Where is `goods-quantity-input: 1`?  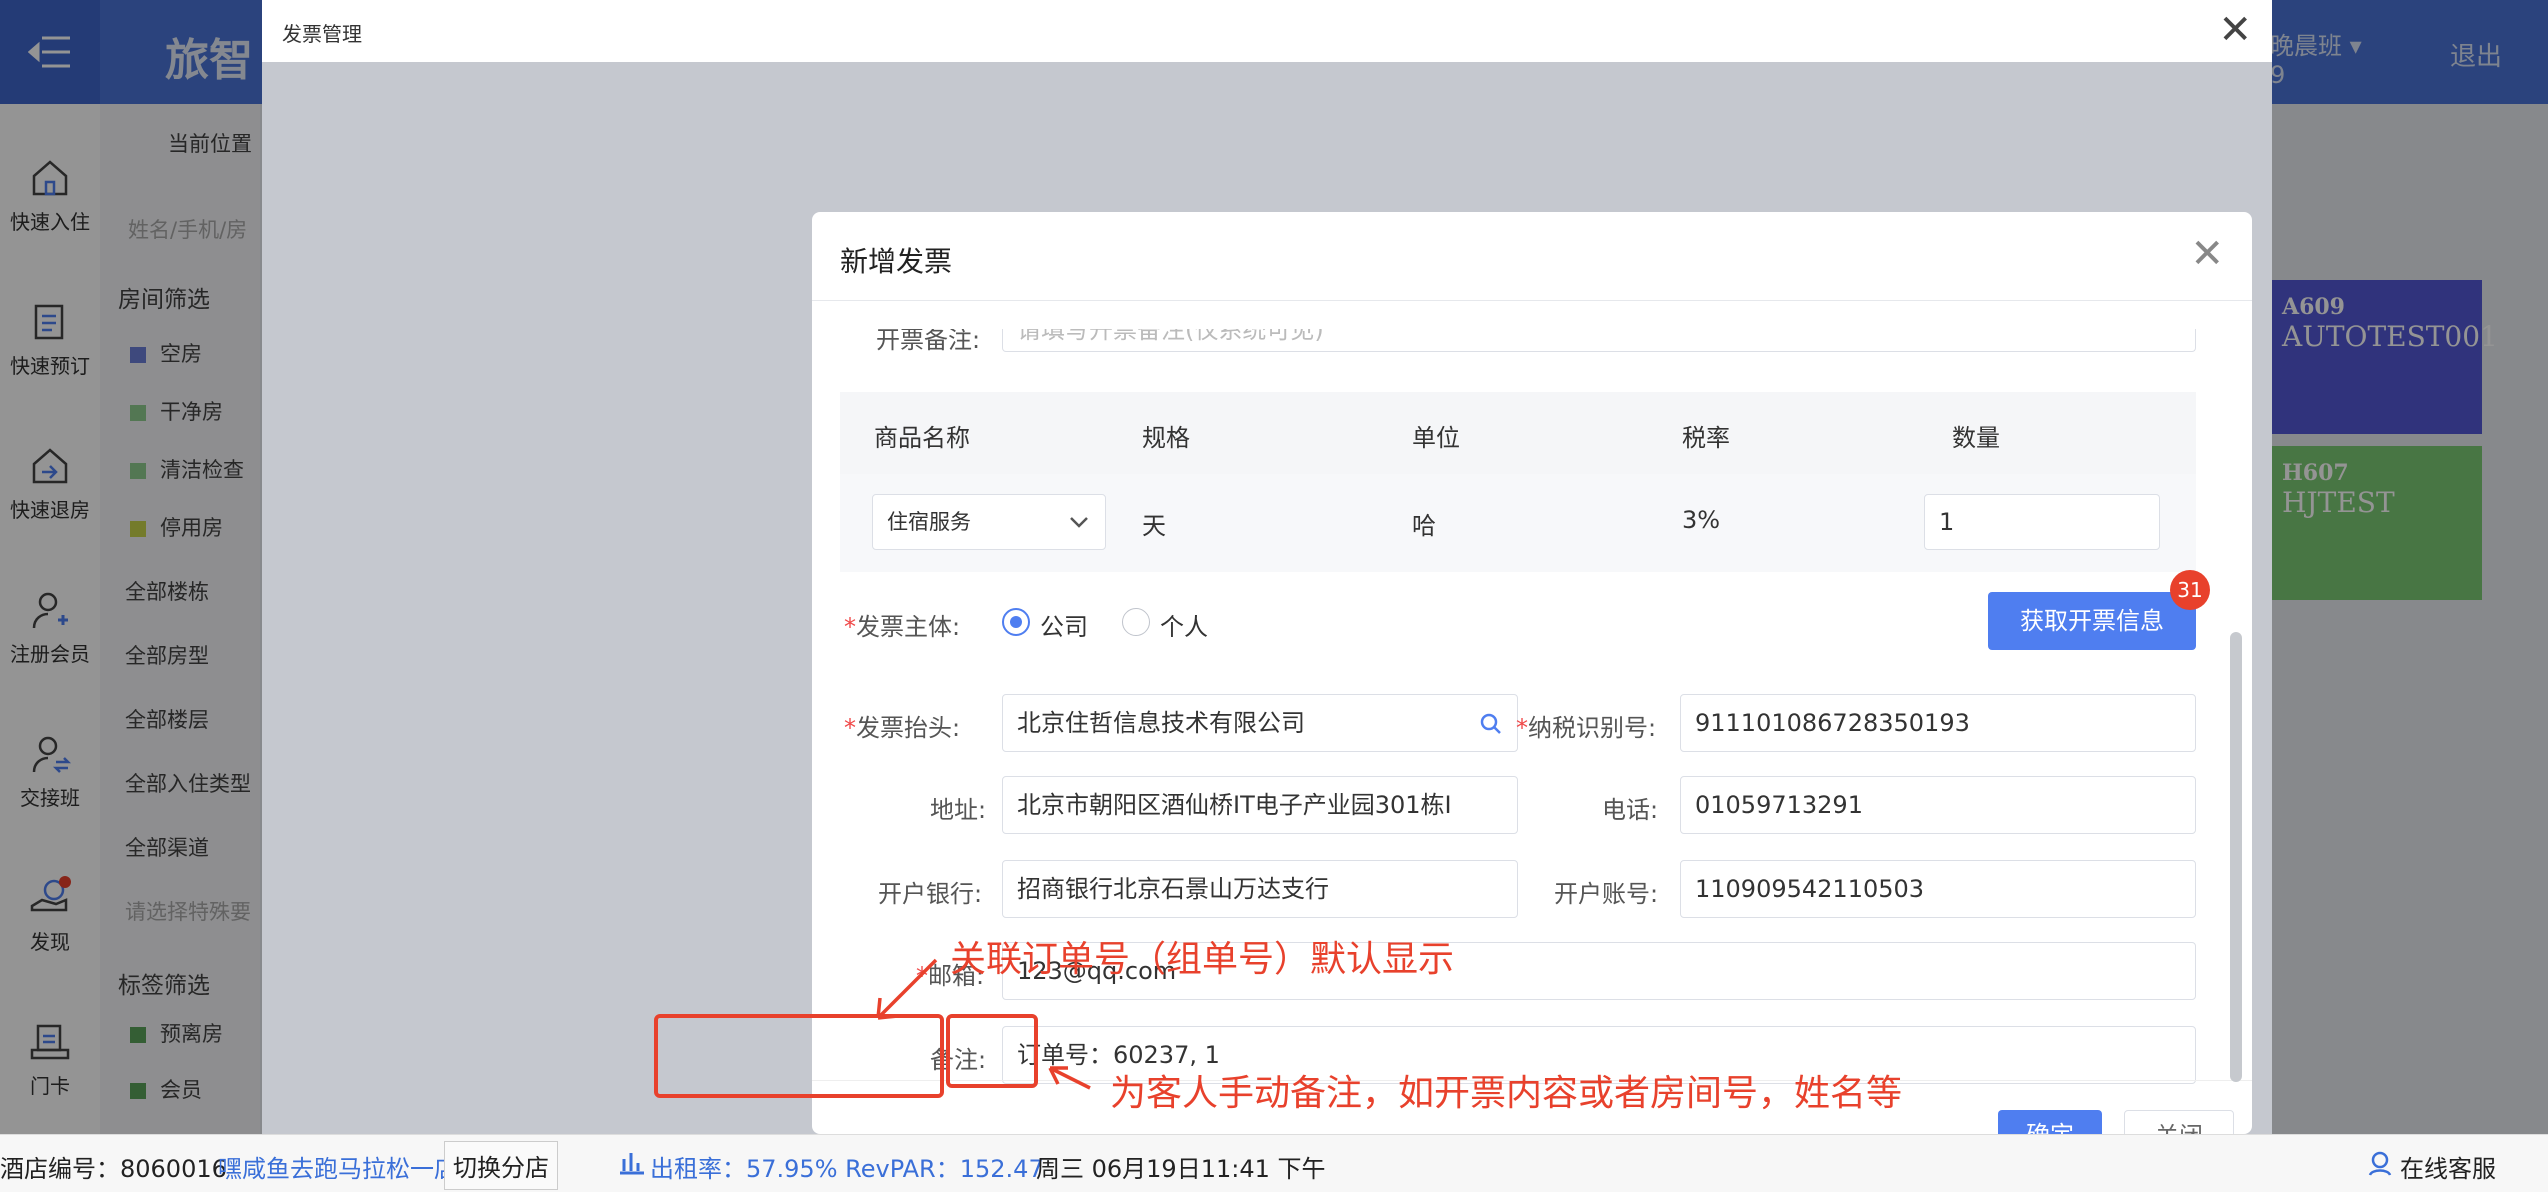 goods-quantity-input: 1 is located at coordinates (2042, 522).